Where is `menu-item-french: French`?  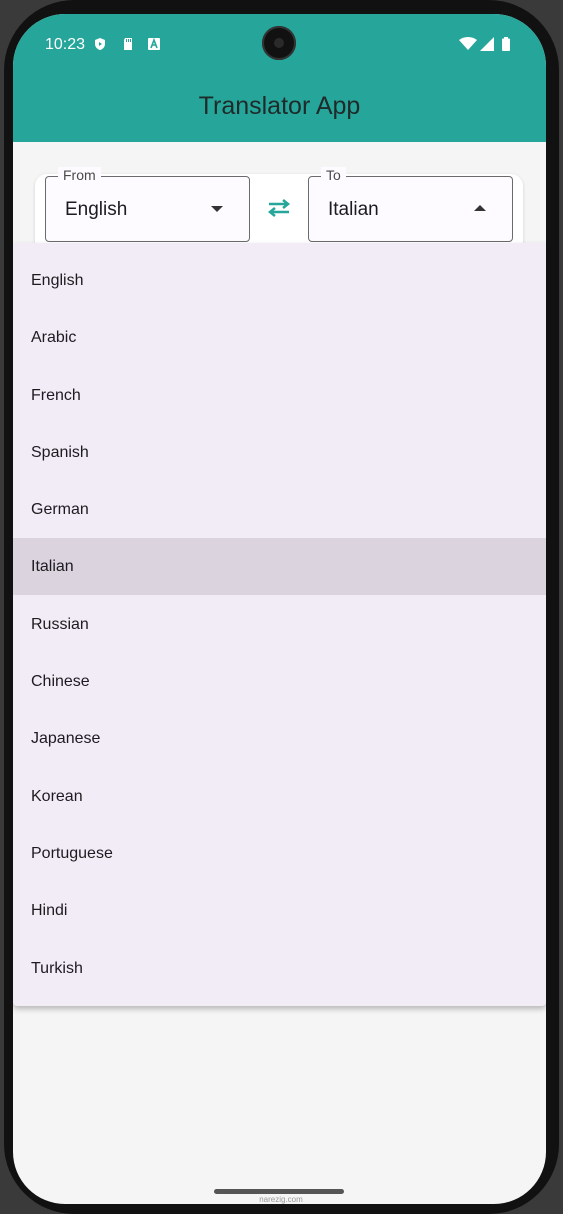 menu-item-french: French is located at coordinates (279, 395).